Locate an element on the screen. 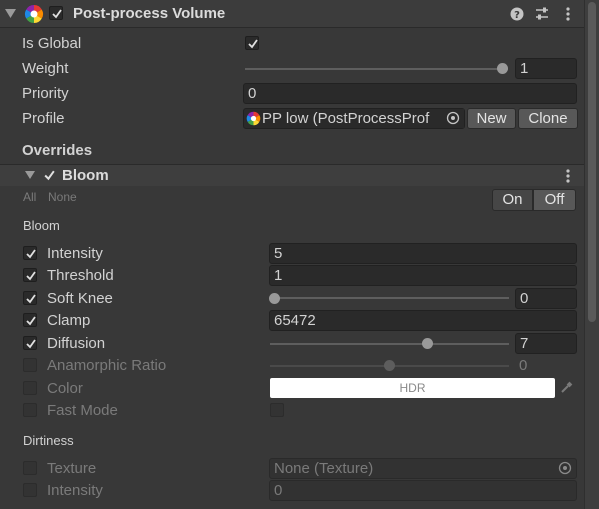  threshold-label: Threshold is located at coordinates (80, 275).